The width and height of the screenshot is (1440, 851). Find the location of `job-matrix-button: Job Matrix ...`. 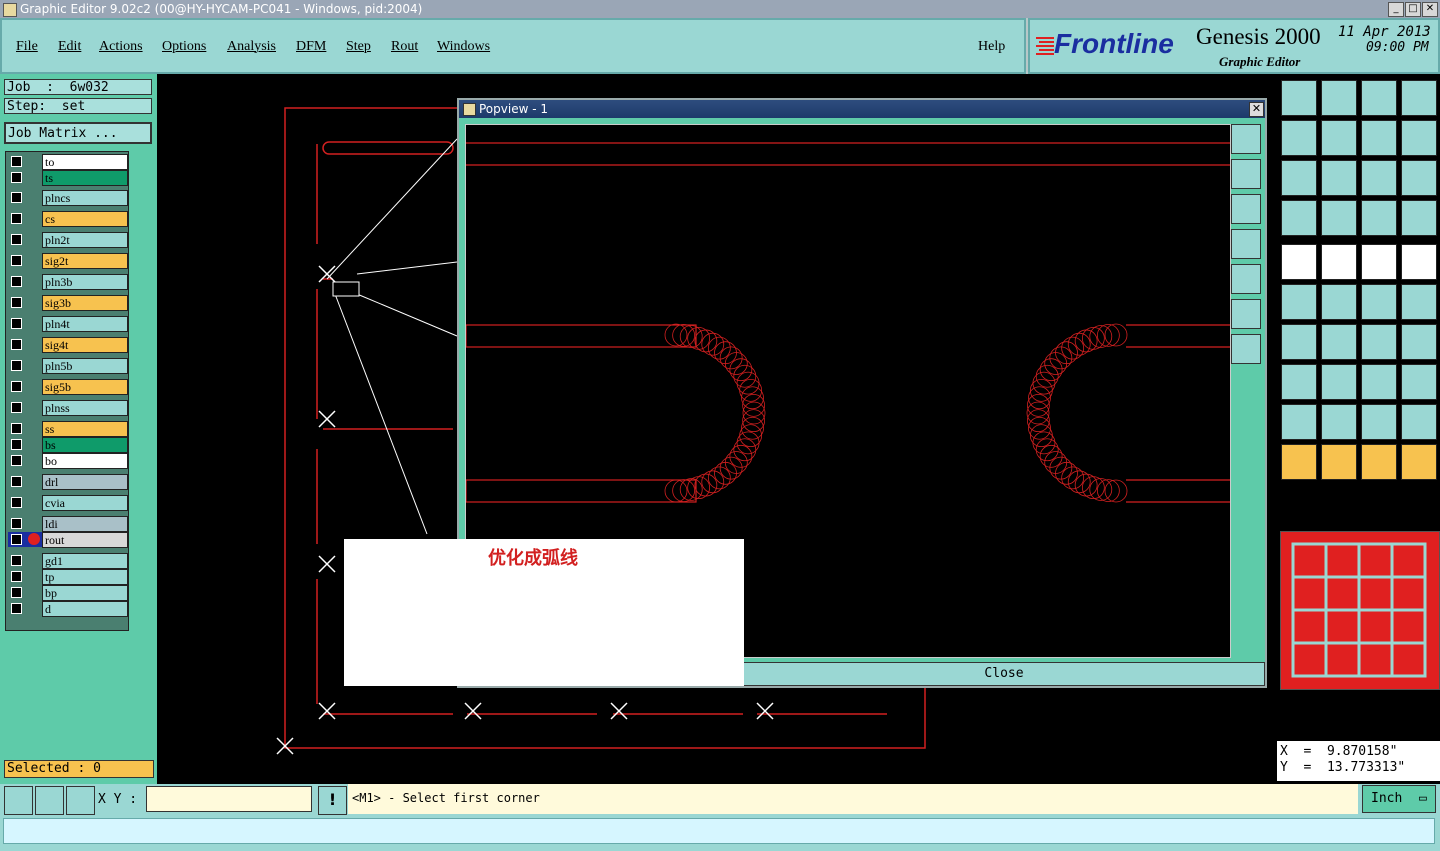

job-matrix-button: Job Matrix ... is located at coordinates (78, 133).